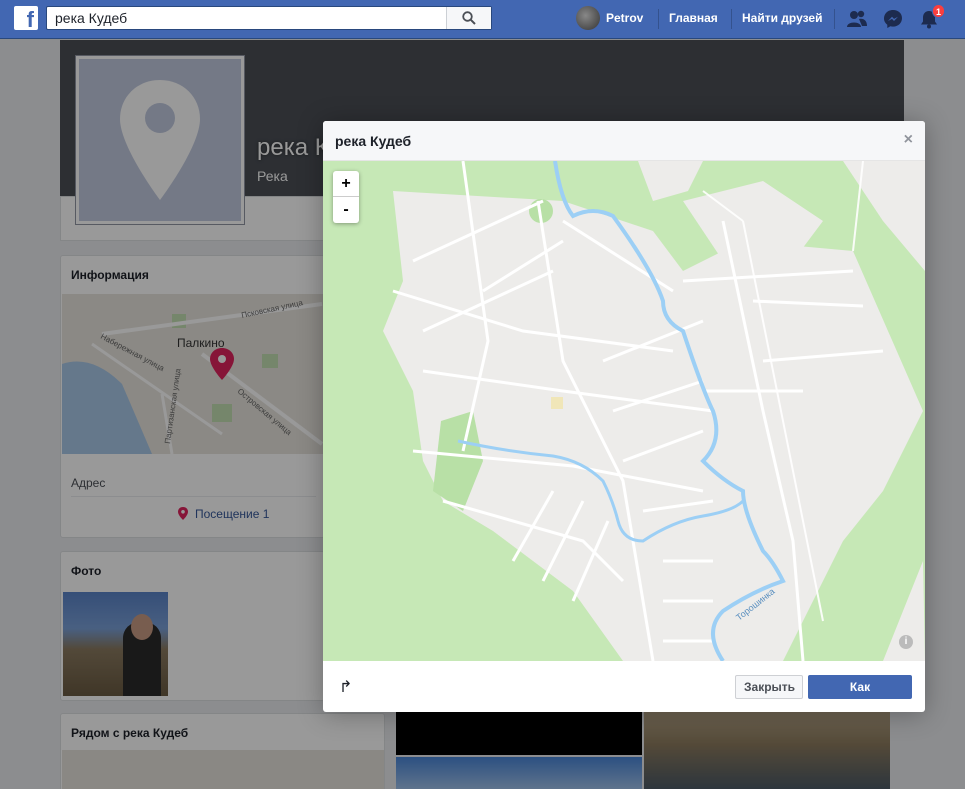 Image resolution: width=965 pixels, height=789 pixels. What do you see at coordinates (769, 687) in the screenshot?
I see `close-button: Закрыть` at bounding box center [769, 687].